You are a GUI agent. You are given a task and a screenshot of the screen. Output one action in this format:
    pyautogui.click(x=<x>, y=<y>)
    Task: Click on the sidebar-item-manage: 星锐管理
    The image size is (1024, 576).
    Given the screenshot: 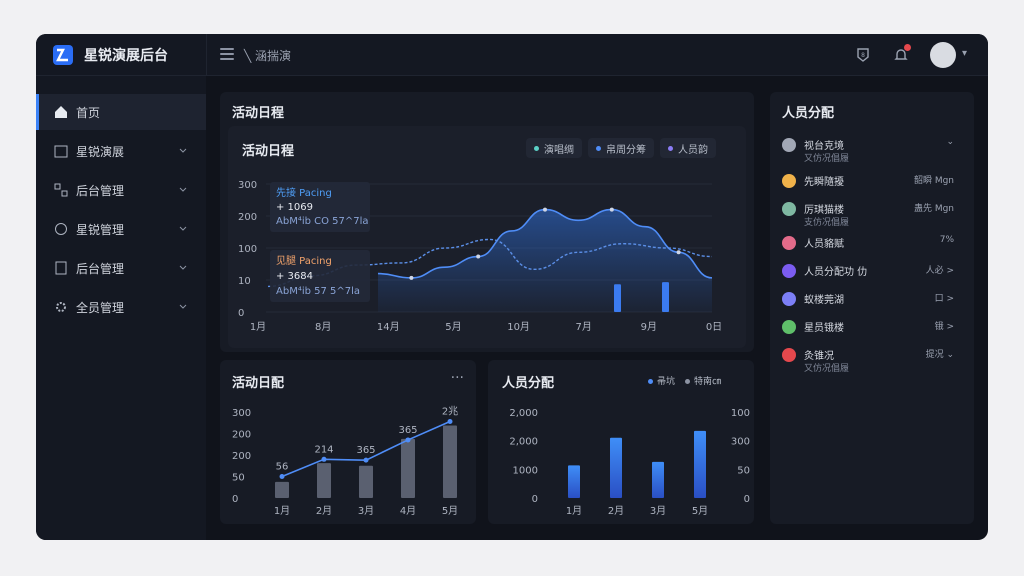 What is the action you would take?
    pyautogui.click(x=121, y=229)
    